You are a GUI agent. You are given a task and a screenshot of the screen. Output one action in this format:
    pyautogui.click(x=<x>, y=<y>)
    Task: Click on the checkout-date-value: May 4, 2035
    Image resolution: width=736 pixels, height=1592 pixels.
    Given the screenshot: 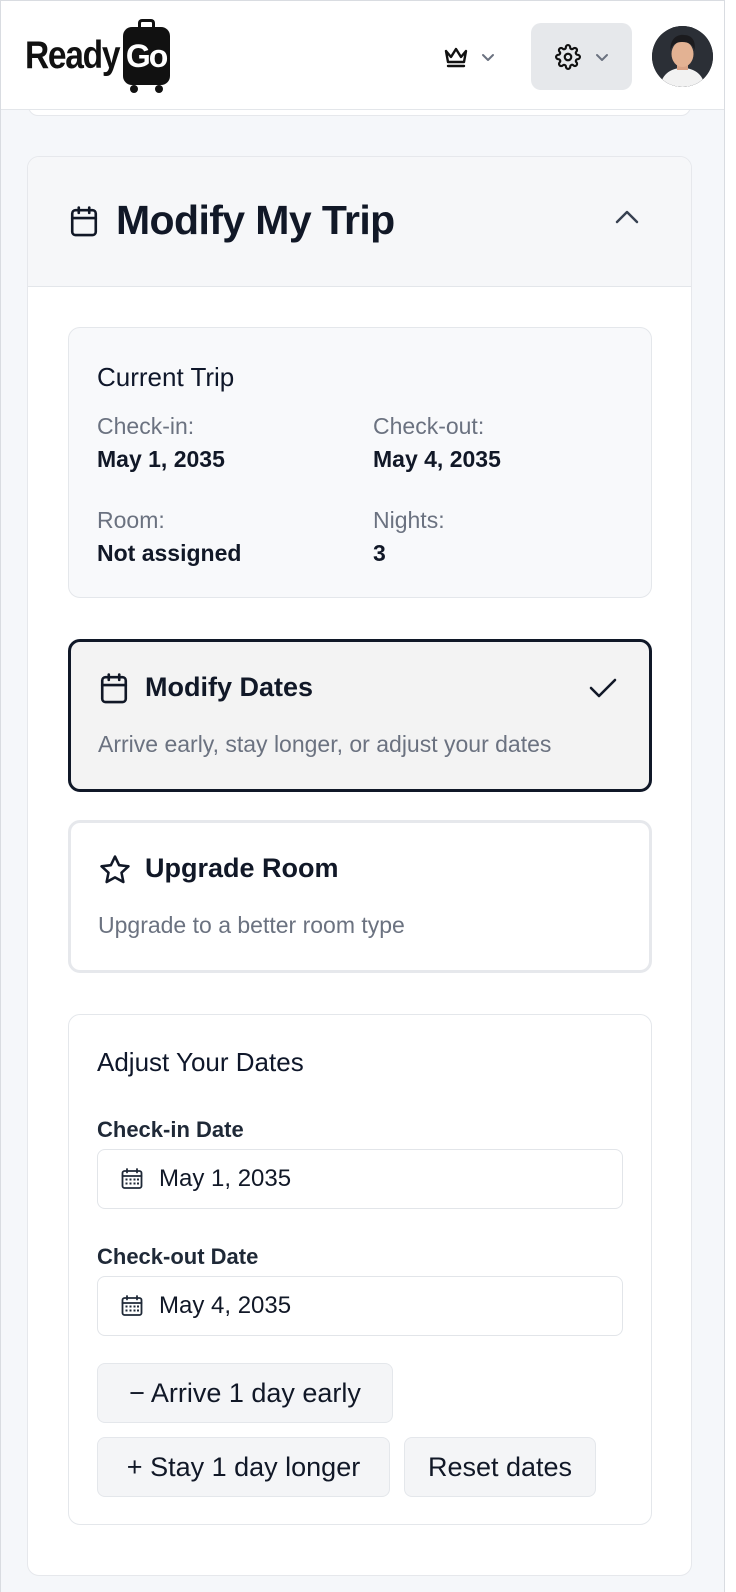 What is the action you would take?
    pyautogui.click(x=225, y=1305)
    